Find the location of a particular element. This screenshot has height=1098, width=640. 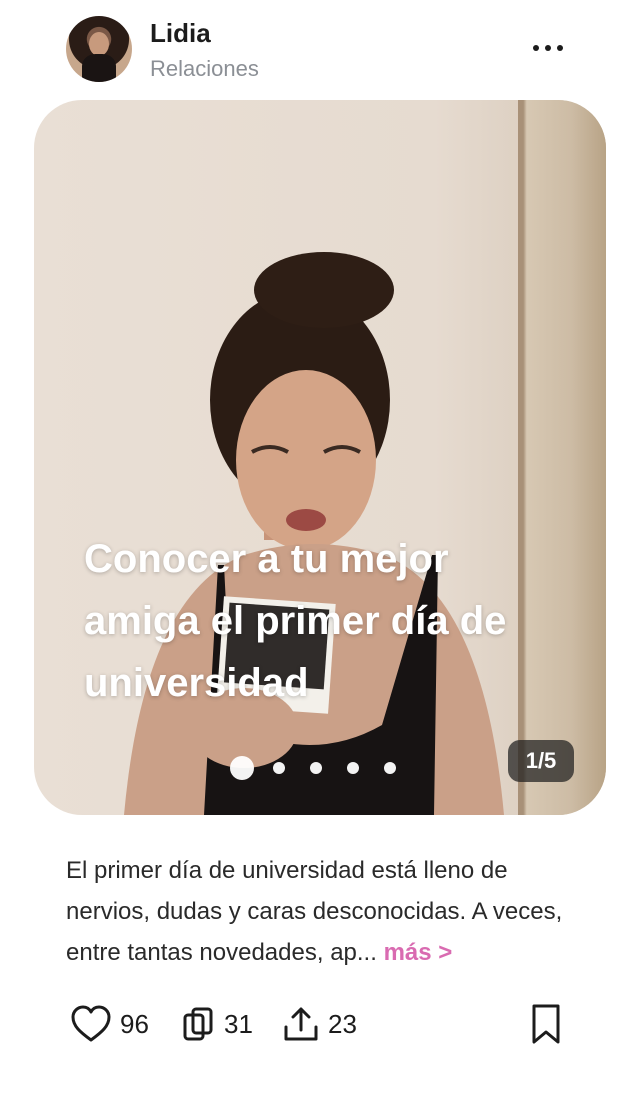

avatar-face is located at coordinates (99, 44).